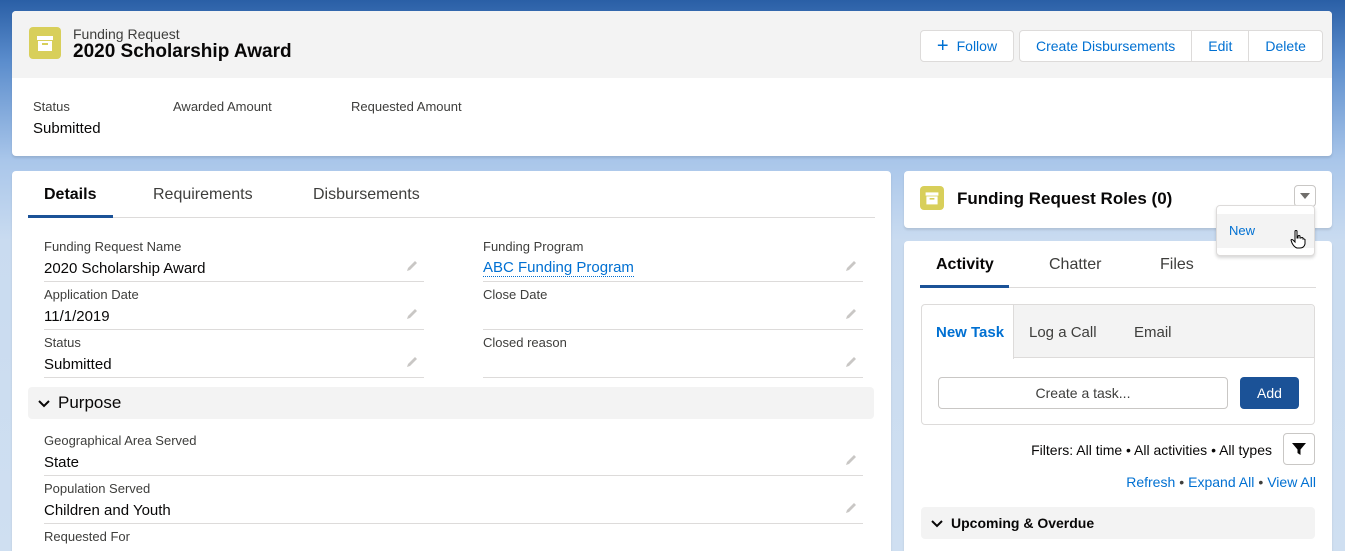  Describe the element at coordinates (67, 118) in the screenshot. I see `highlight-status: Status Submitted` at that location.